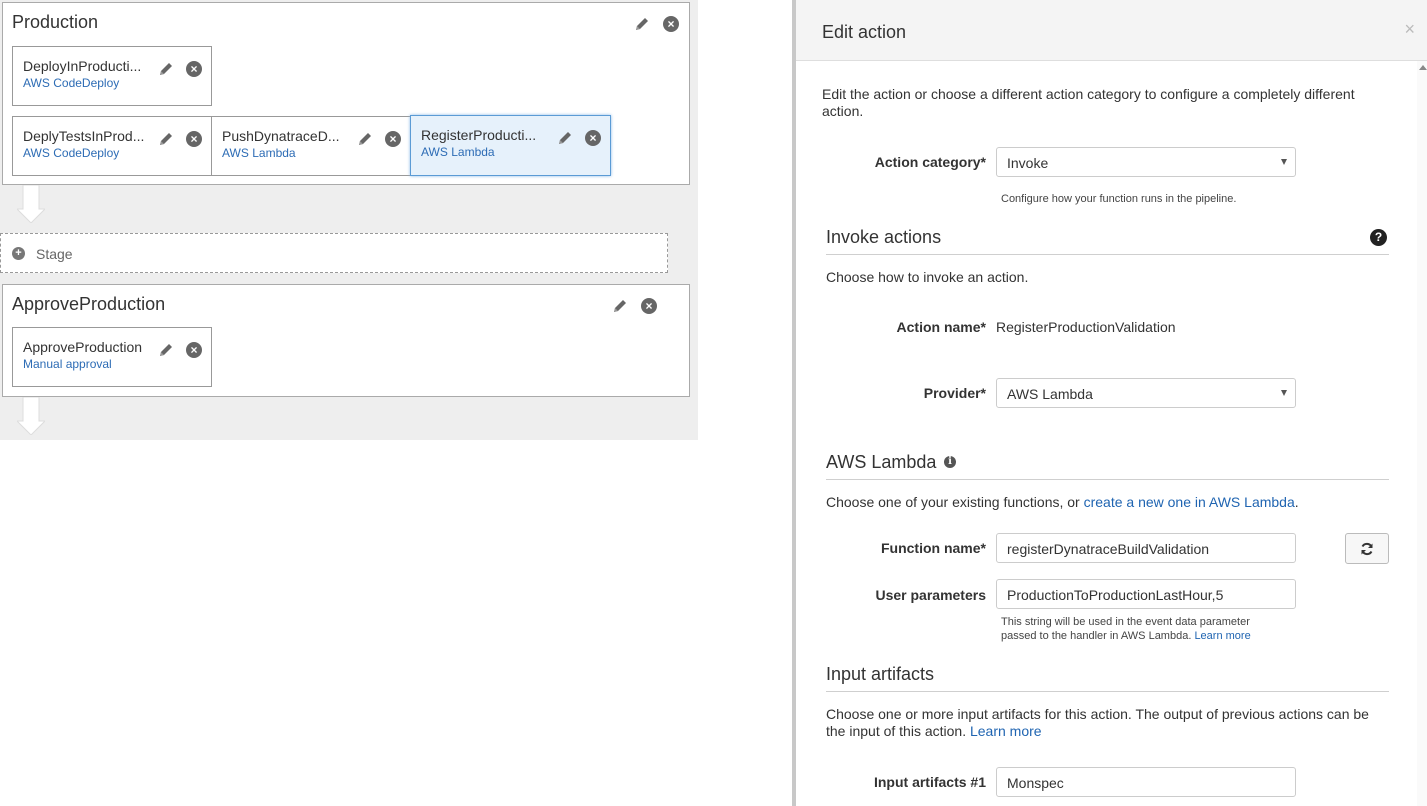 Image resolution: width=1427 pixels, height=806 pixels. Describe the element at coordinates (1378, 237) in the screenshot. I see `help-question-icon: ?` at that location.